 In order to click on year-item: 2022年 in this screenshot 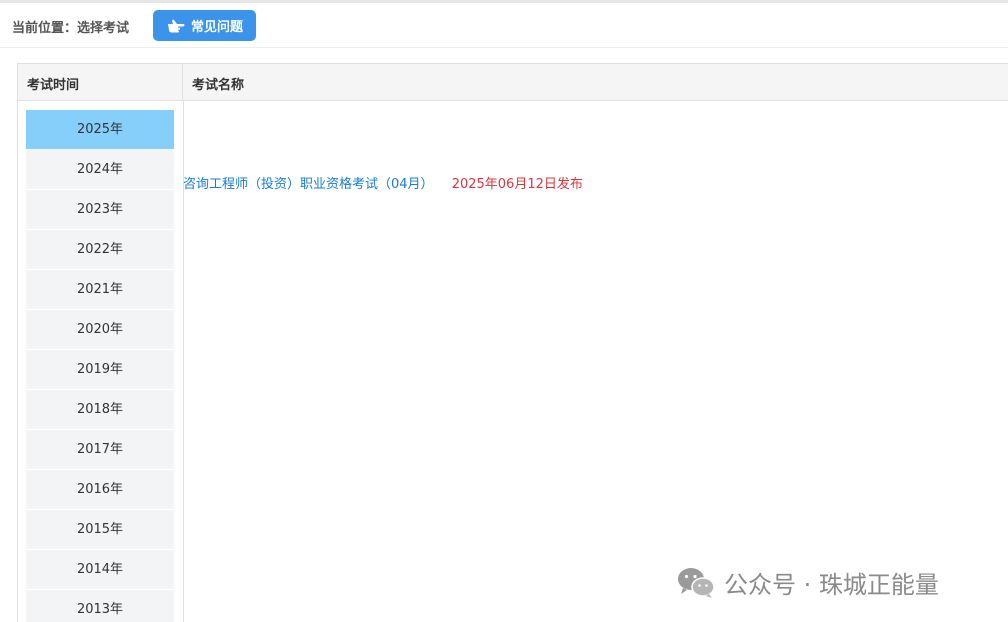, I will do `click(100, 250)`.